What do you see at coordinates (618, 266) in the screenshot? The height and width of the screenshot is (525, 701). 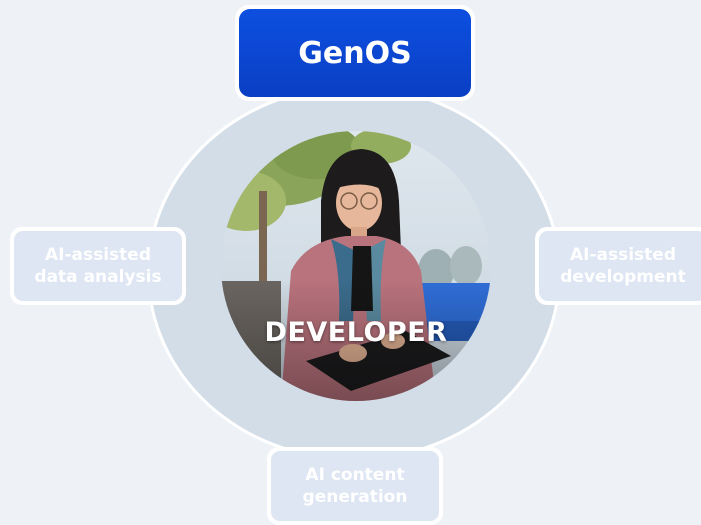 I see `development-node: AI-assisted development` at bounding box center [618, 266].